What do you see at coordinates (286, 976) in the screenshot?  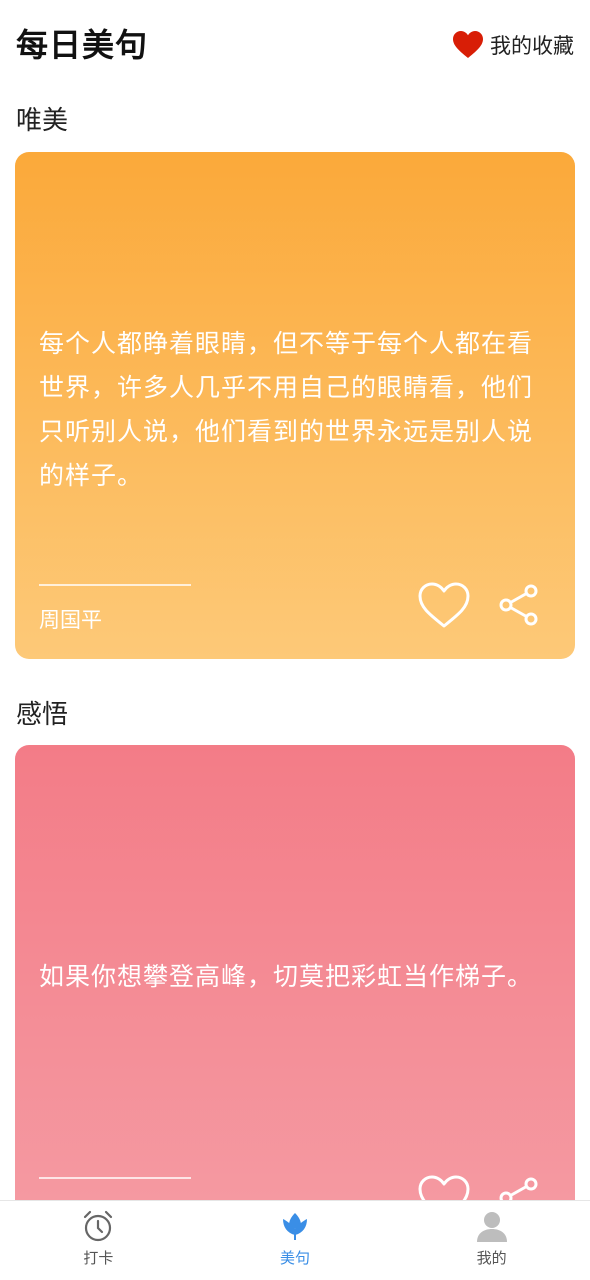 I see `quote-text: 如果你想攀登高峰，切莫把彩虹当作梯子。` at bounding box center [286, 976].